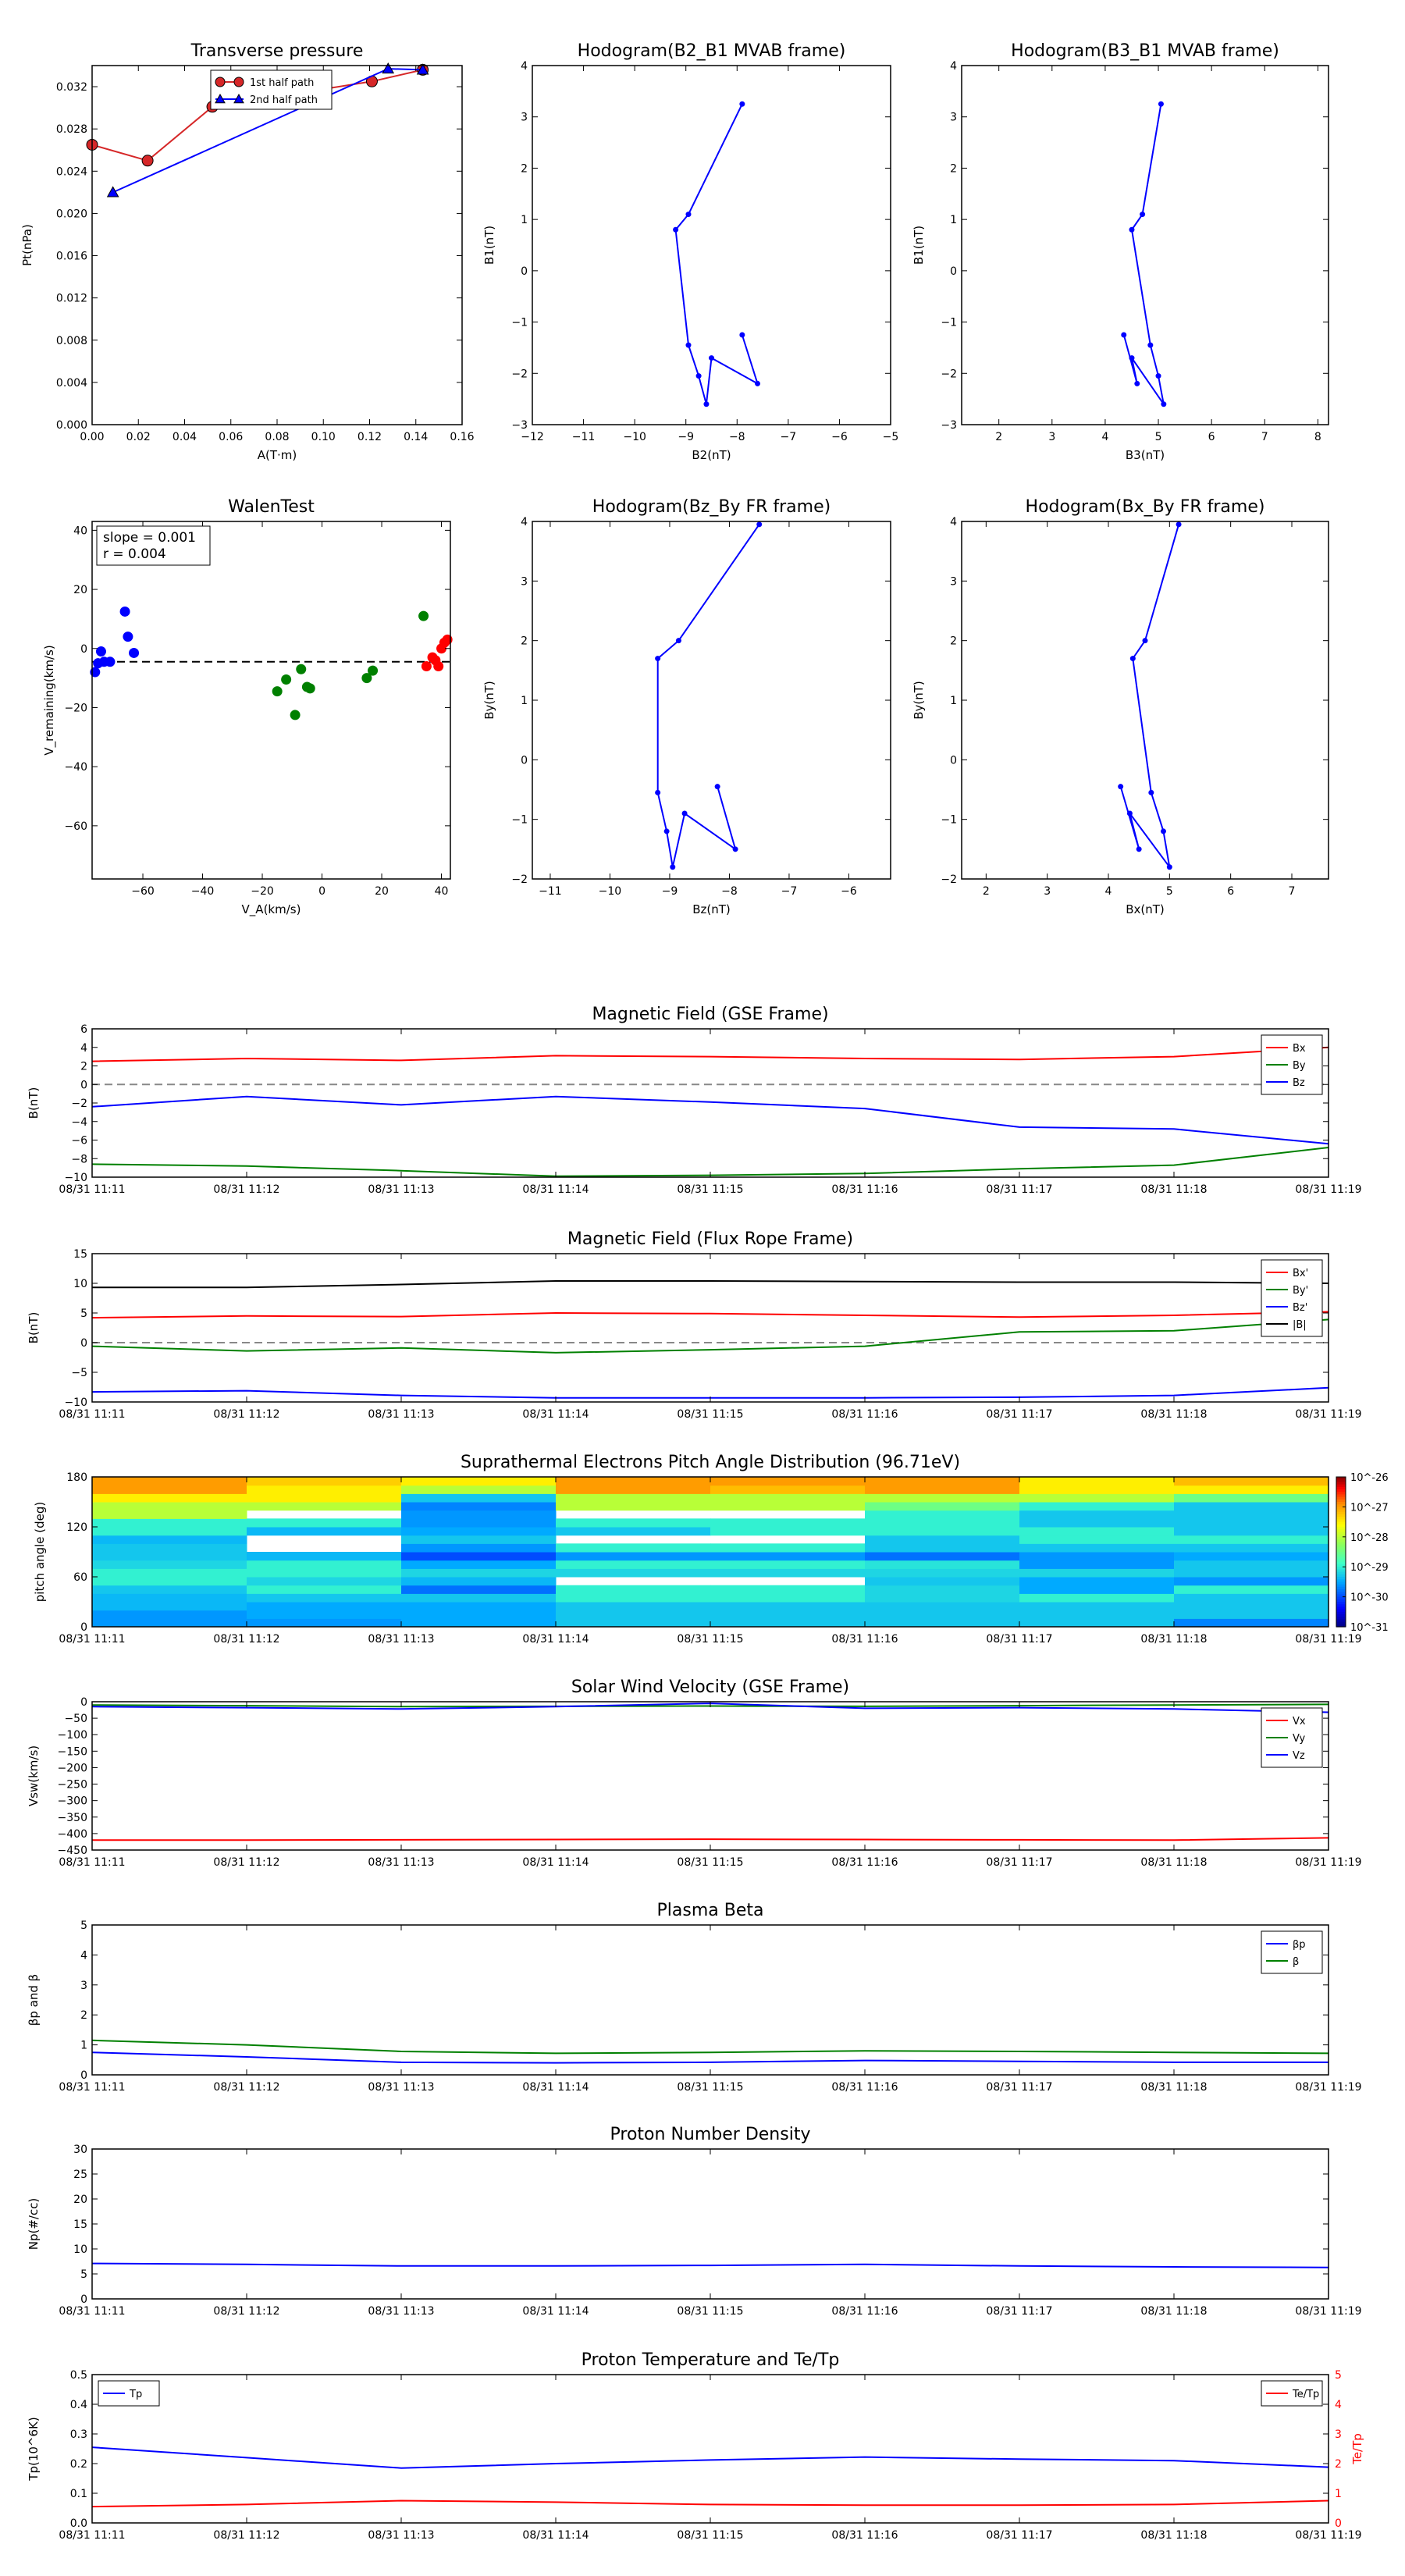  I want to click on x-tick-label: 0.12, so click(370, 437).